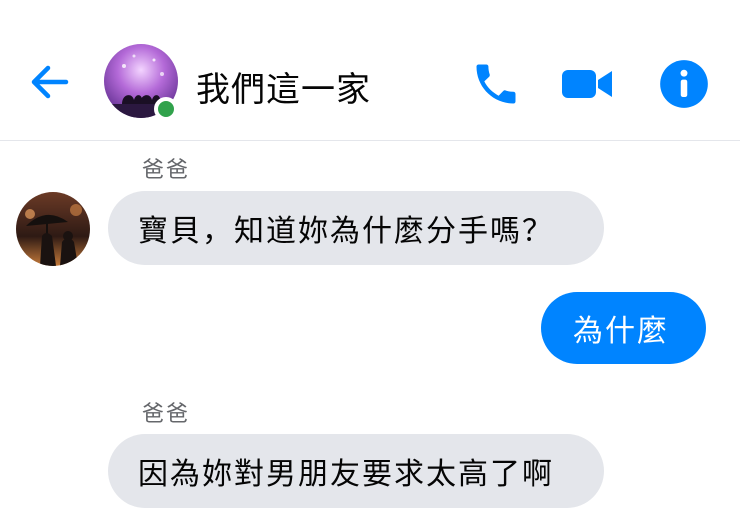  I want to click on message-bubble-incoming: 因為妳對男朋友要求太高了啊, so click(356, 471).